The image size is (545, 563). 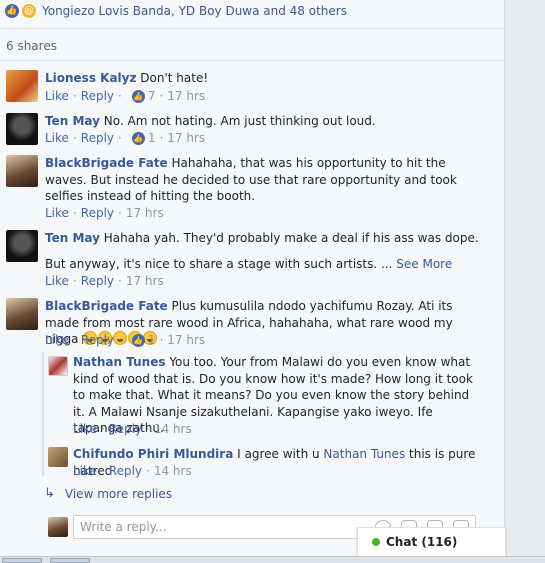 I want to click on shares-count: 6 shares, so click(x=31, y=46).